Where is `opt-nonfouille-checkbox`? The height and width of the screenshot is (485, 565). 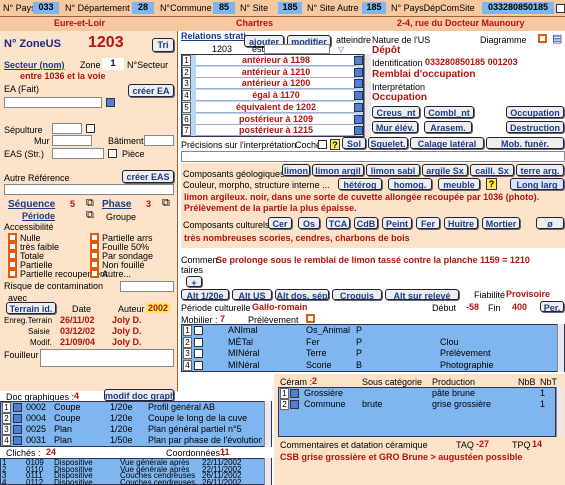
opt-nonfouille-checkbox is located at coordinates (94, 264).